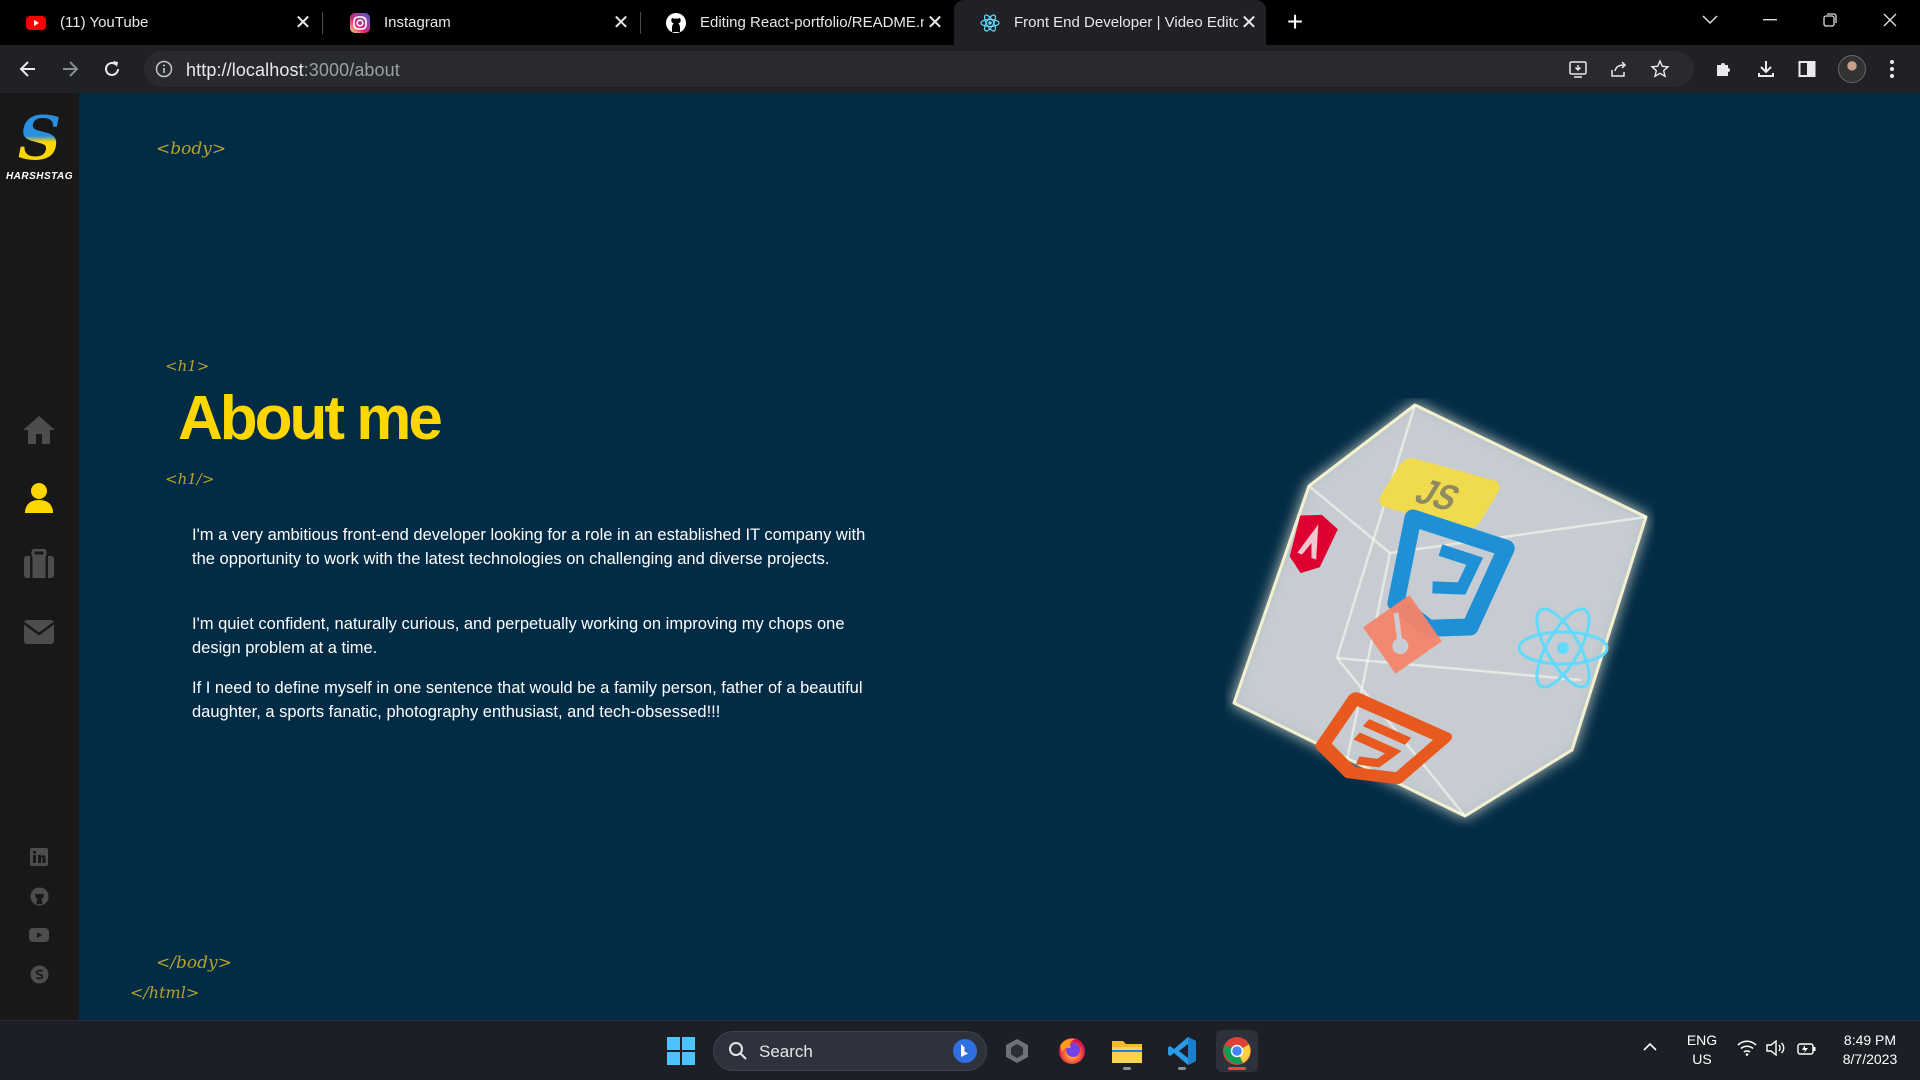 The height and width of the screenshot is (1080, 1920). I want to click on language-code: ENG, so click(1702, 1040).